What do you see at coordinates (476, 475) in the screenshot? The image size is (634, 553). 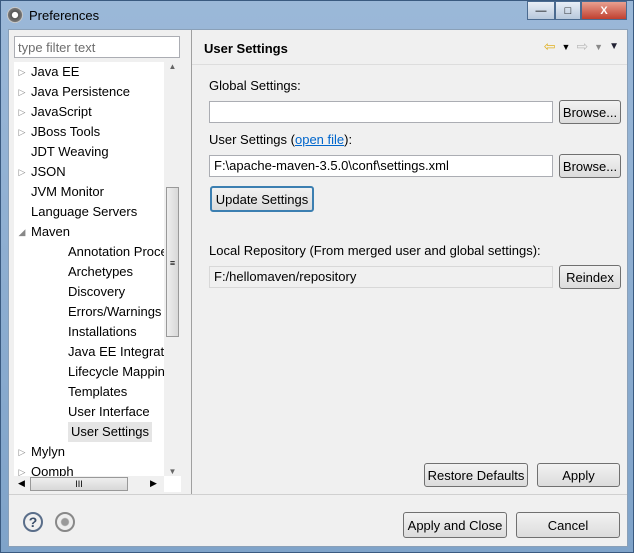 I see `restore-defaults-button: Restore Defaults` at bounding box center [476, 475].